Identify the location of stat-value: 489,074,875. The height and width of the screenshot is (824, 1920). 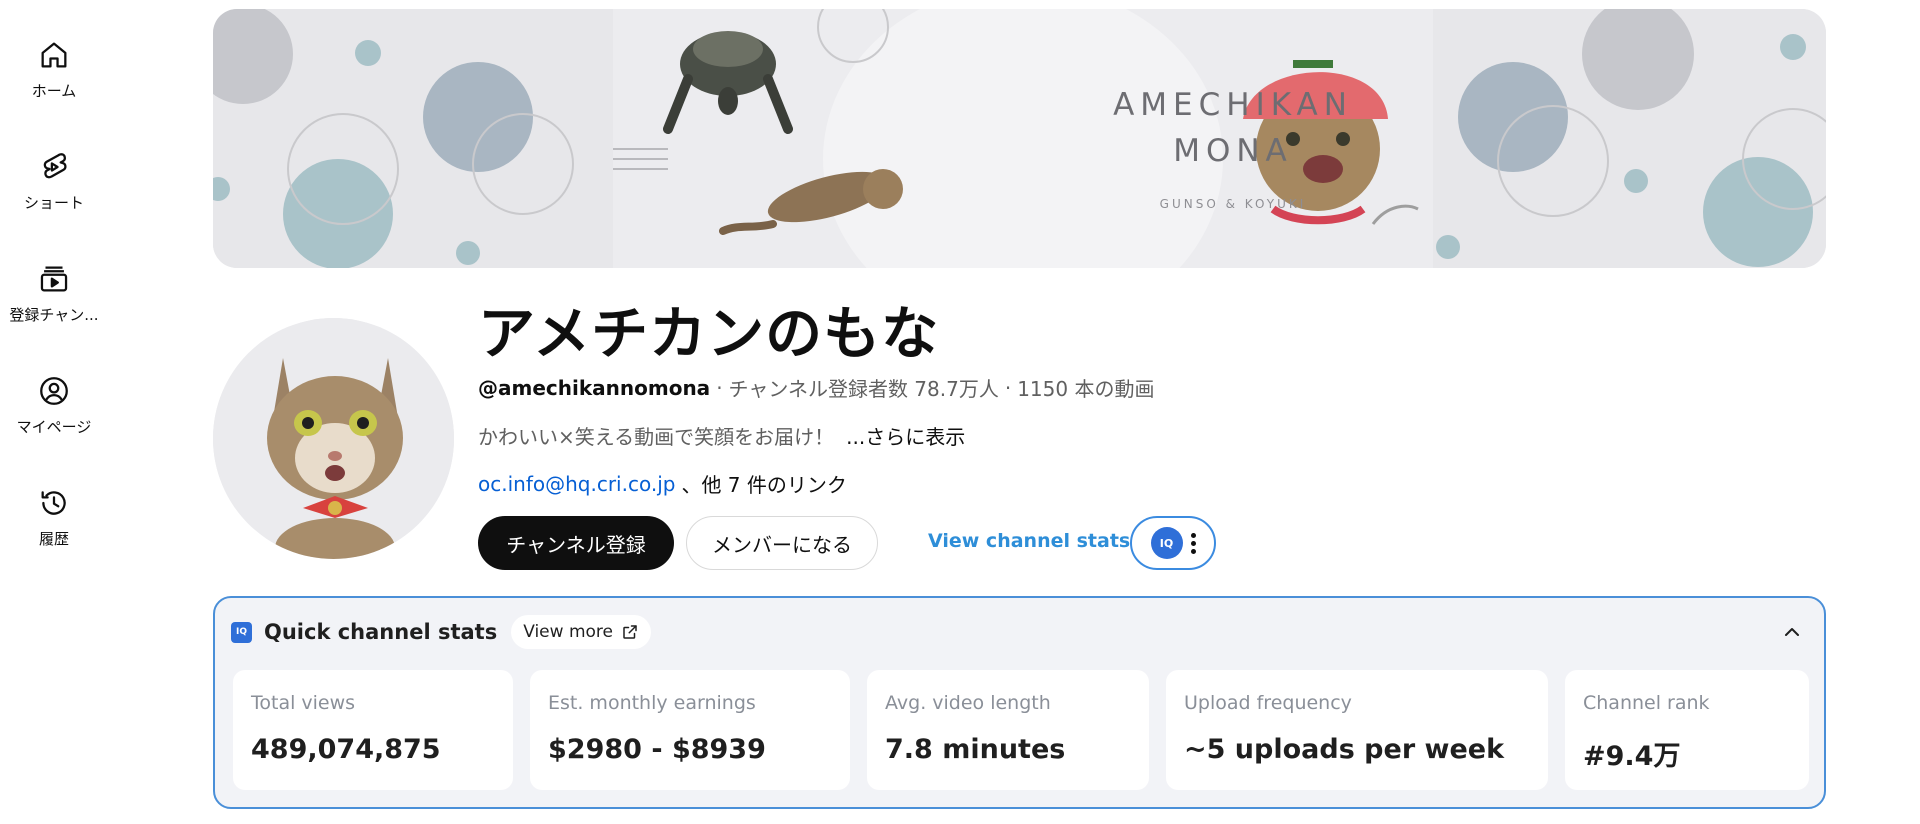
(346, 749).